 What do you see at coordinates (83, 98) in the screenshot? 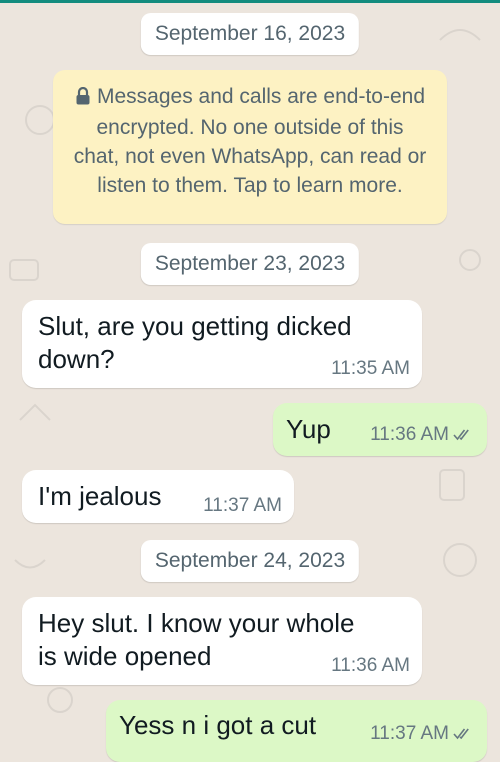
I see `lock-icon` at bounding box center [83, 98].